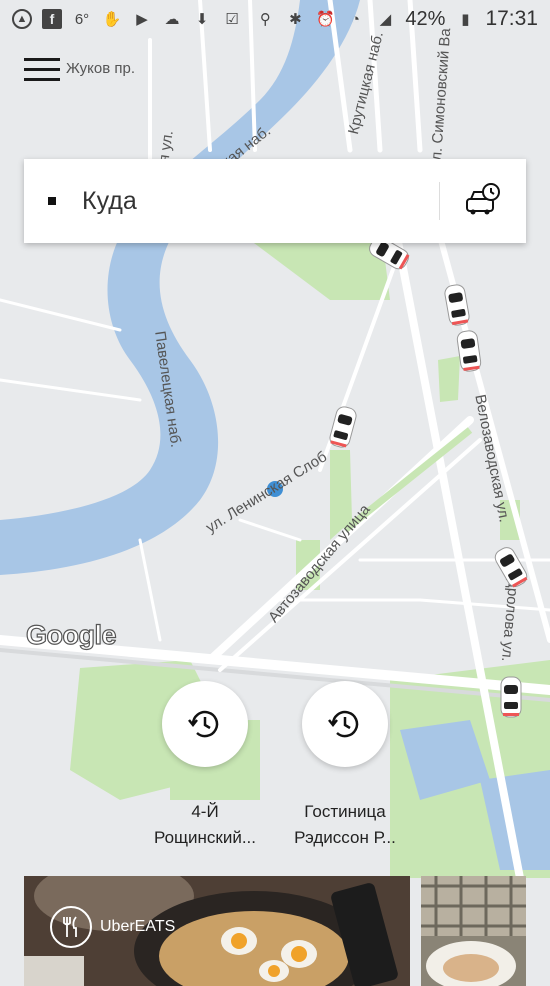 The image size is (550, 986). What do you see at coordinates (202, 19) in the screenshot?
I see `download-icon: ⬇` at bounding box center [202, 19].